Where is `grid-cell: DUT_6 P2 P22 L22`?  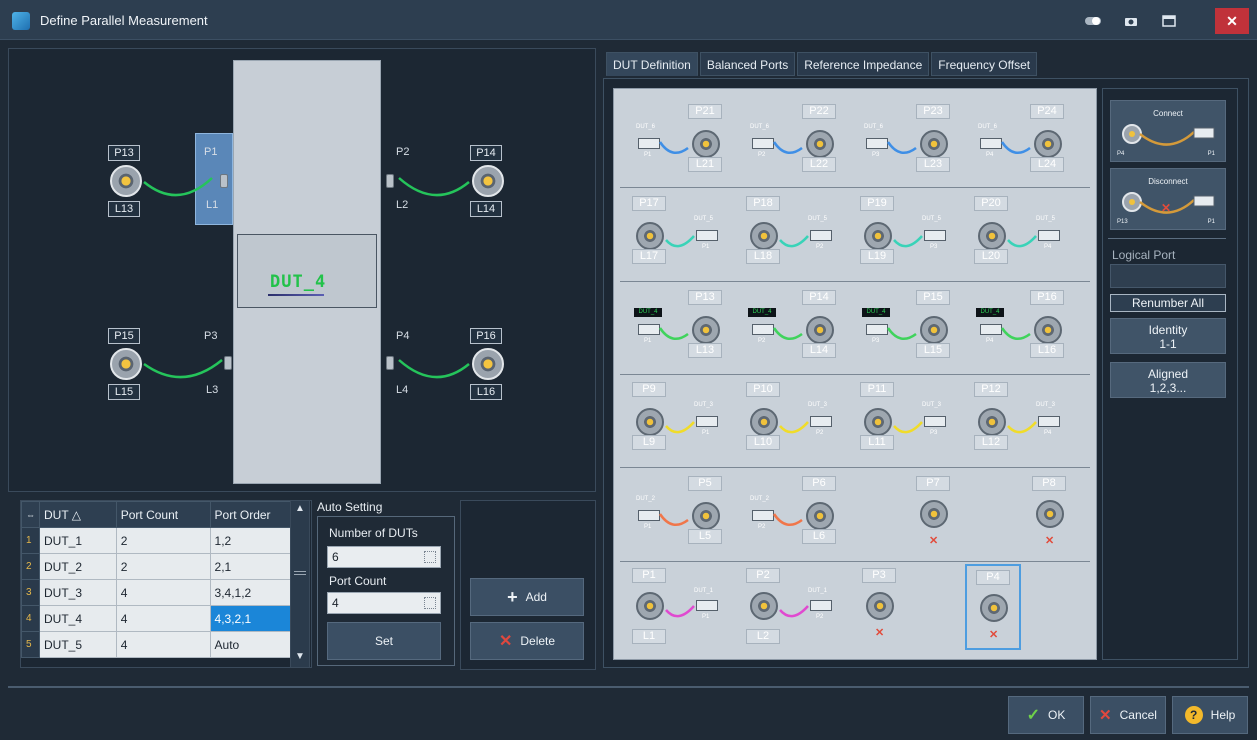
grid-cell: DUT_6 P2 P22 L22 is located at coordinates (794, 149).